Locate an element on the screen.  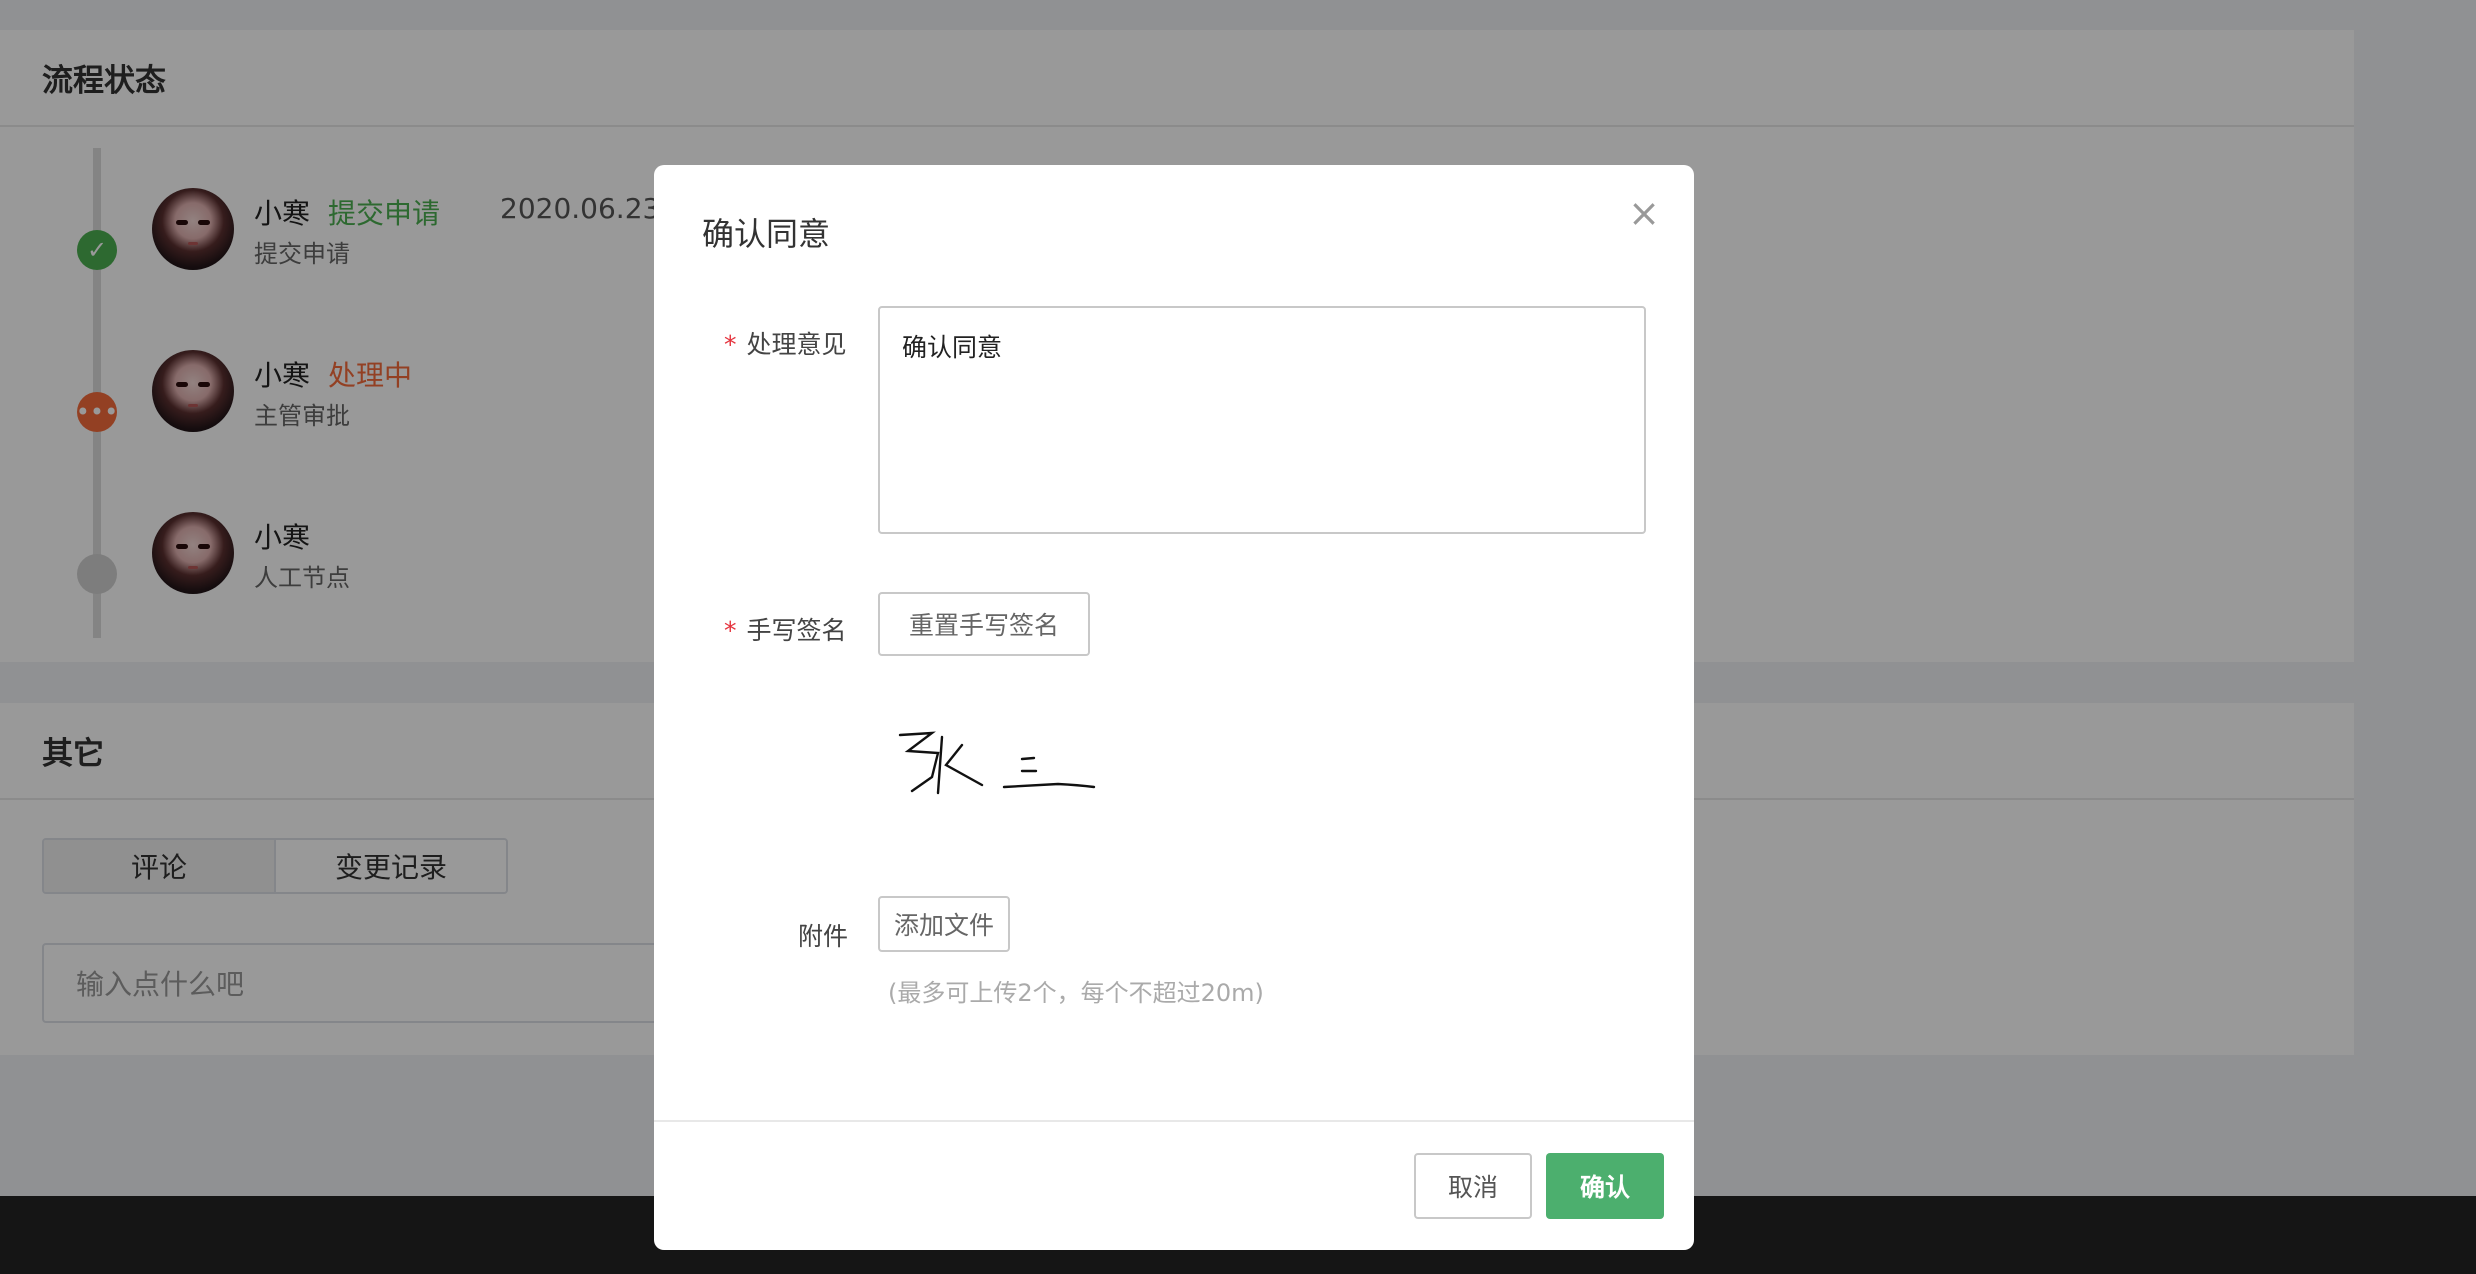
signature-label: * 手写签名 is located at coordinates (785, 629).